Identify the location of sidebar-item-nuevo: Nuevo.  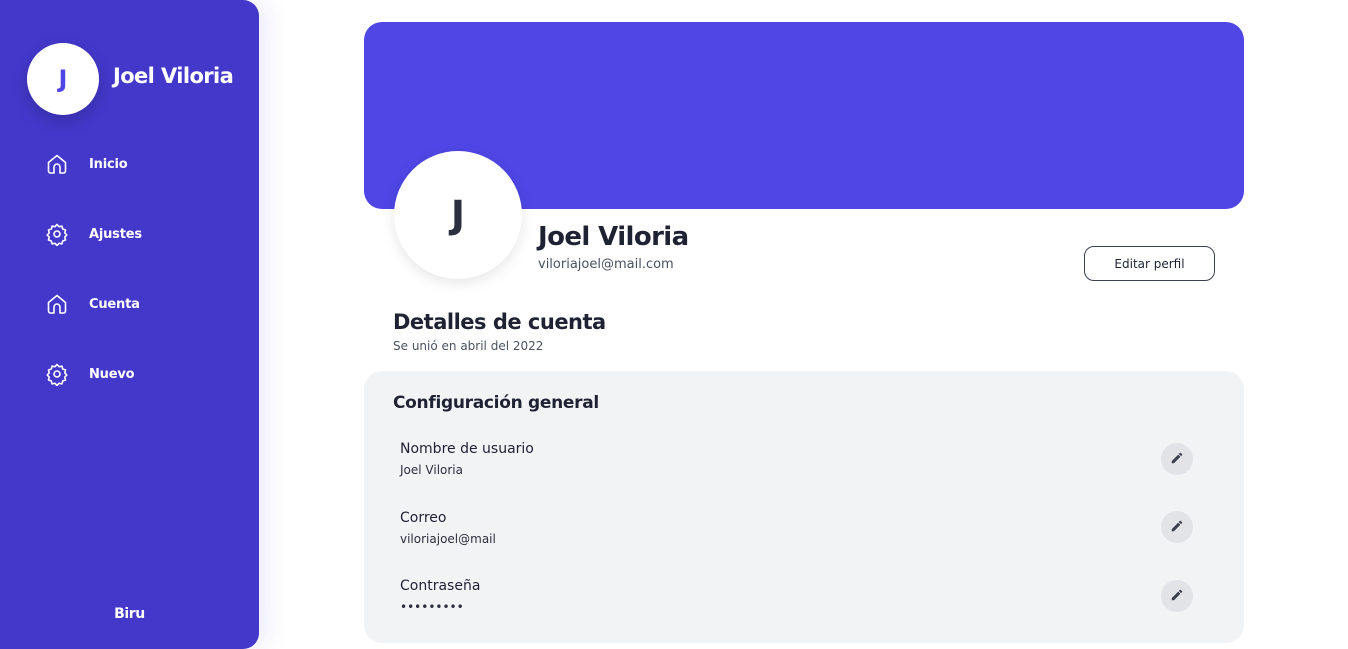
(139, 374).